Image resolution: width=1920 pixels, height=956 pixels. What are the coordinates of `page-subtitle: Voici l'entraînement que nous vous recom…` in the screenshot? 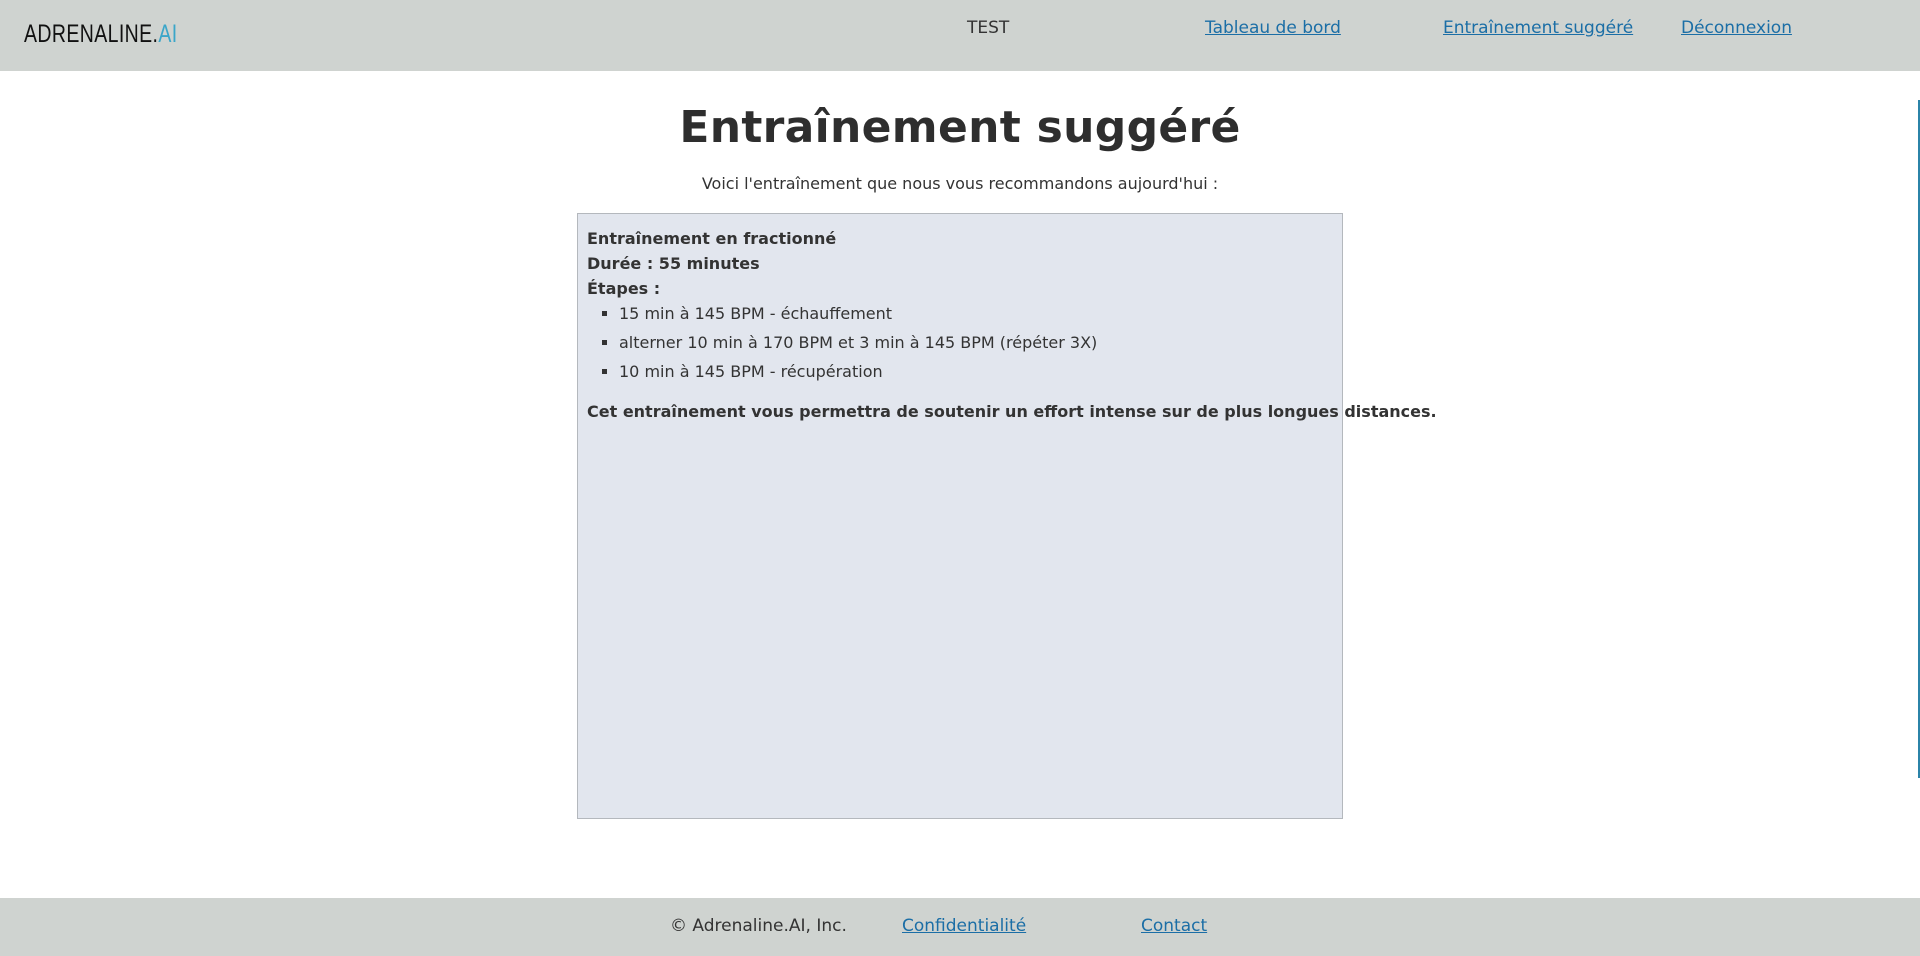 It's located at (960, 183).